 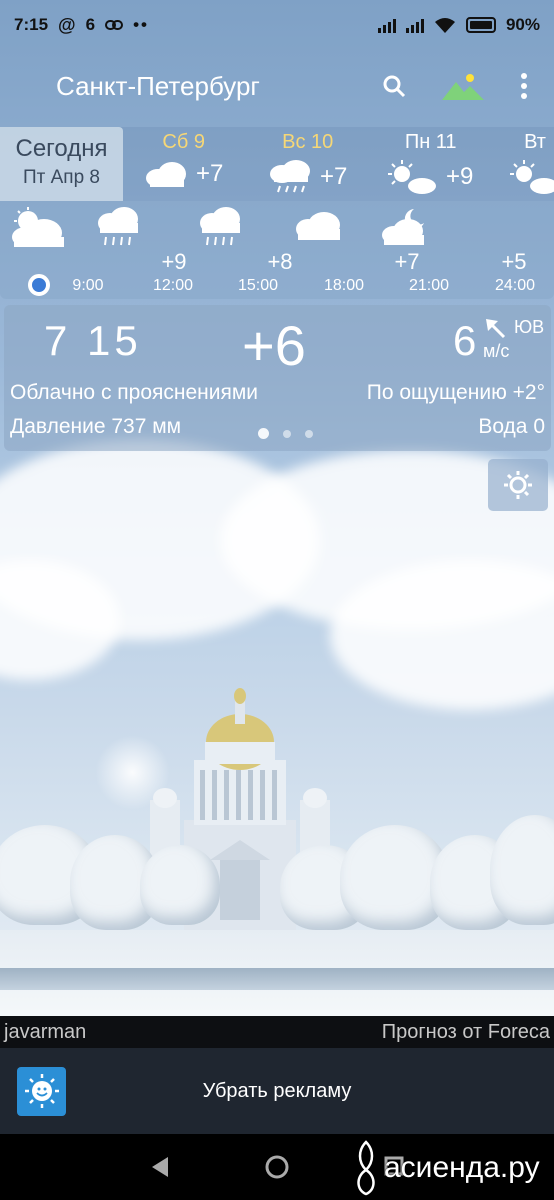 I want to click on battery-icon, so click(x=480, y=25).